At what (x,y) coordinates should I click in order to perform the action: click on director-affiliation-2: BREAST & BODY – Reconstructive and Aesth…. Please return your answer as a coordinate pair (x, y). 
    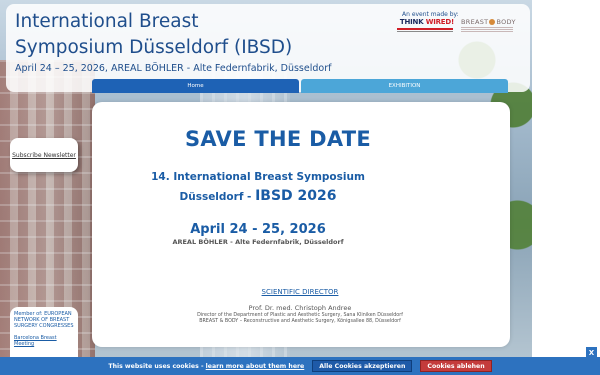
    Looking at the image, I should click on (300, 321).